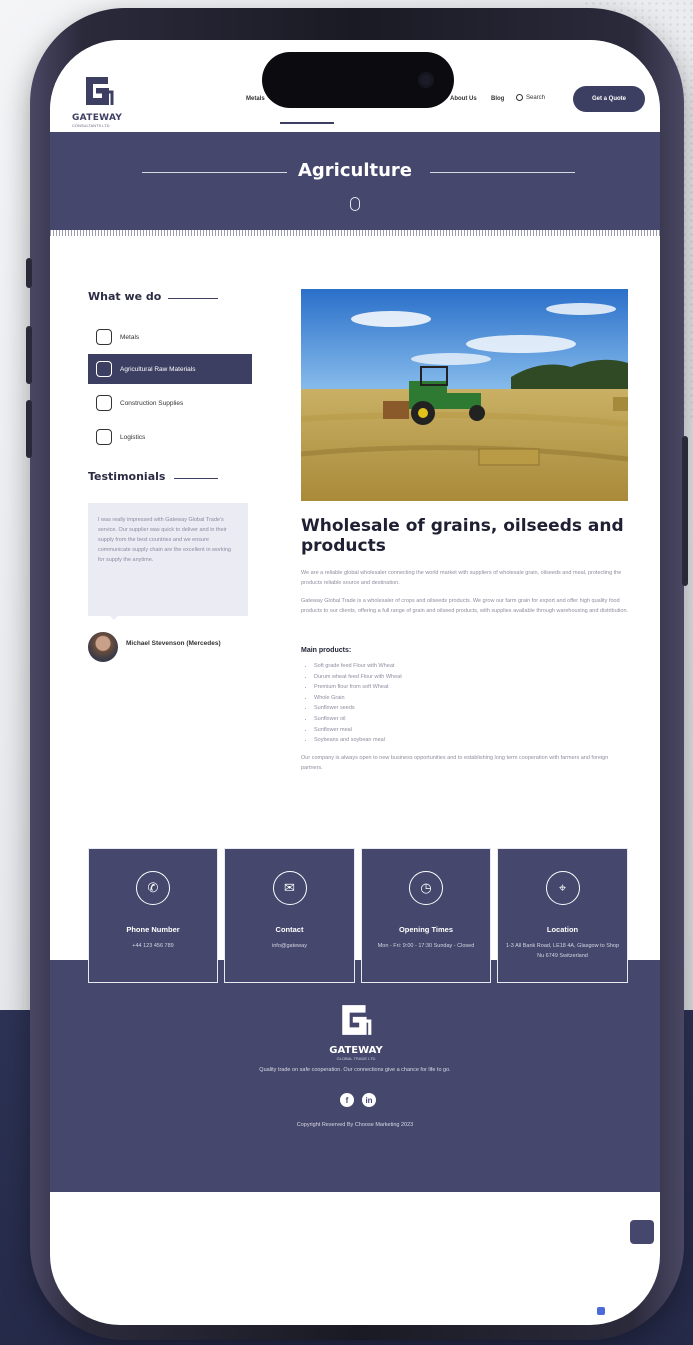 The image size is (693, 1345). What do you see at coordinates (326, 650) in the screenshot?
I see `main-products-label: Main products:` at bounding box center [326, 650].